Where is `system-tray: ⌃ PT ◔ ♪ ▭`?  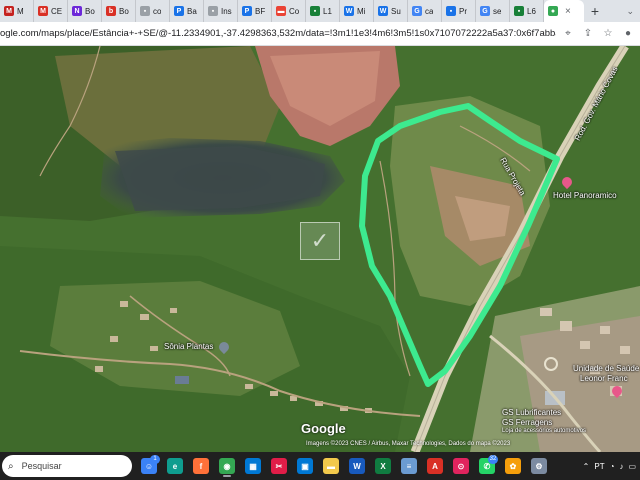 system-tray: ⌃ PT ◔ ♪ ▭ is located at coordinates (611, 466).